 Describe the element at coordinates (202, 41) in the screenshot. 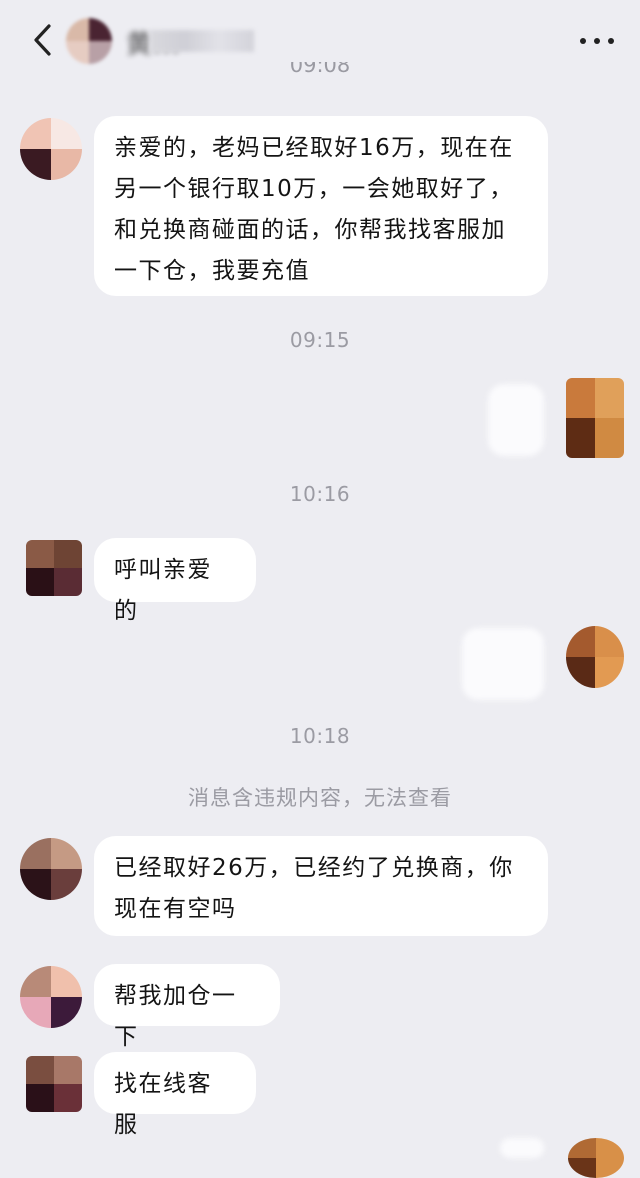

I see `name-blur-mask` at that location.